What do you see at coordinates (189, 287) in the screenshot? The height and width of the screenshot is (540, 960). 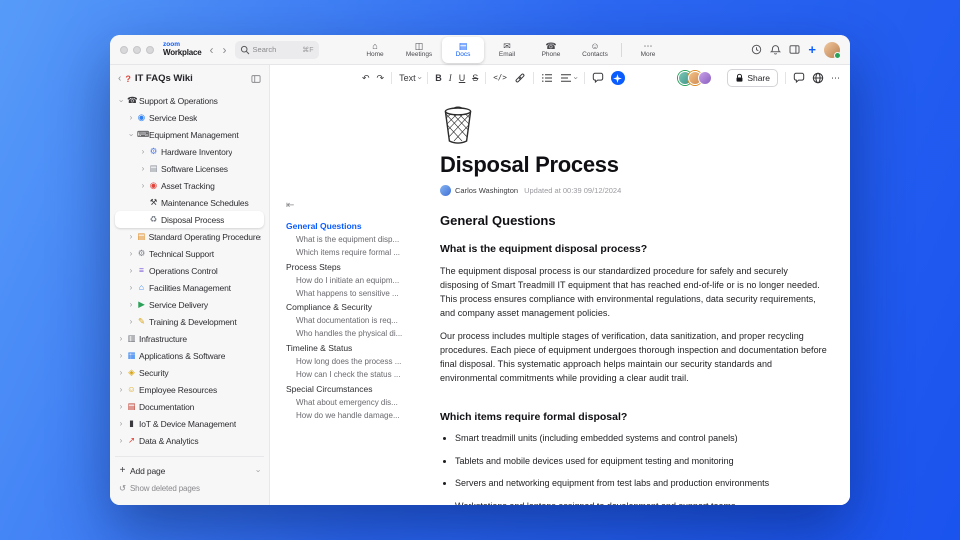 I see `sidebar-item-facilities-management: › ⌂ Facilities Management` at bounding box center [189, 287].